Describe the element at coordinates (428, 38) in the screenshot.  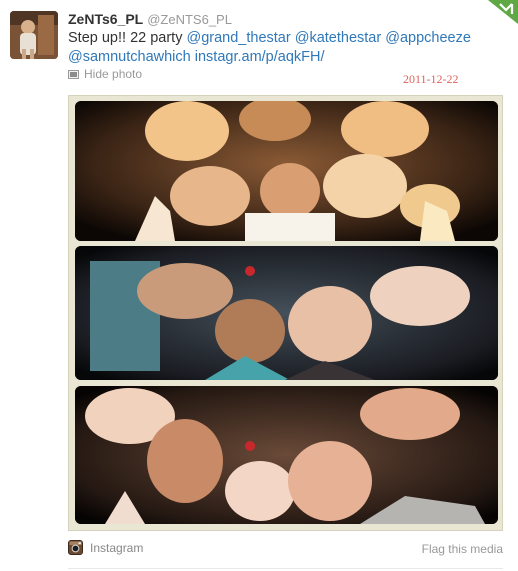
I see `mention-link: @appcheeze` at that location.